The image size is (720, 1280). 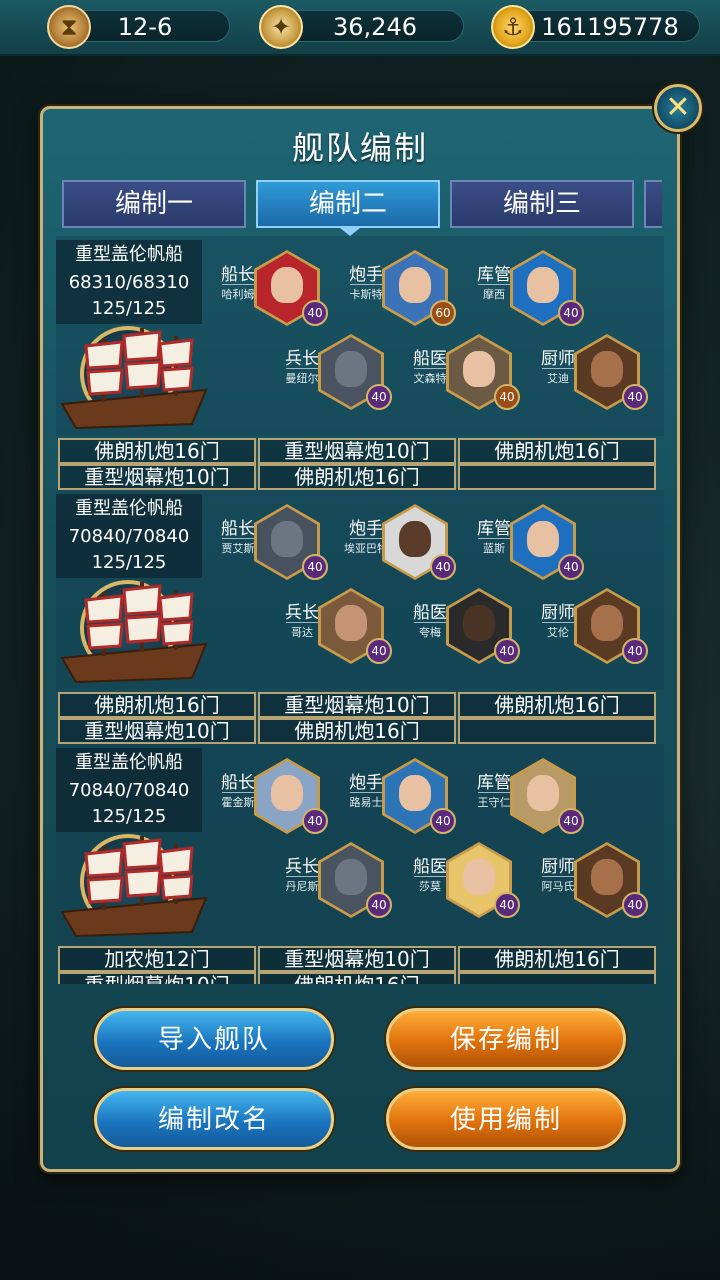 I want to click on crew-slot-cook: 厨师 阿马氏 40, so click(x=596, y=886).